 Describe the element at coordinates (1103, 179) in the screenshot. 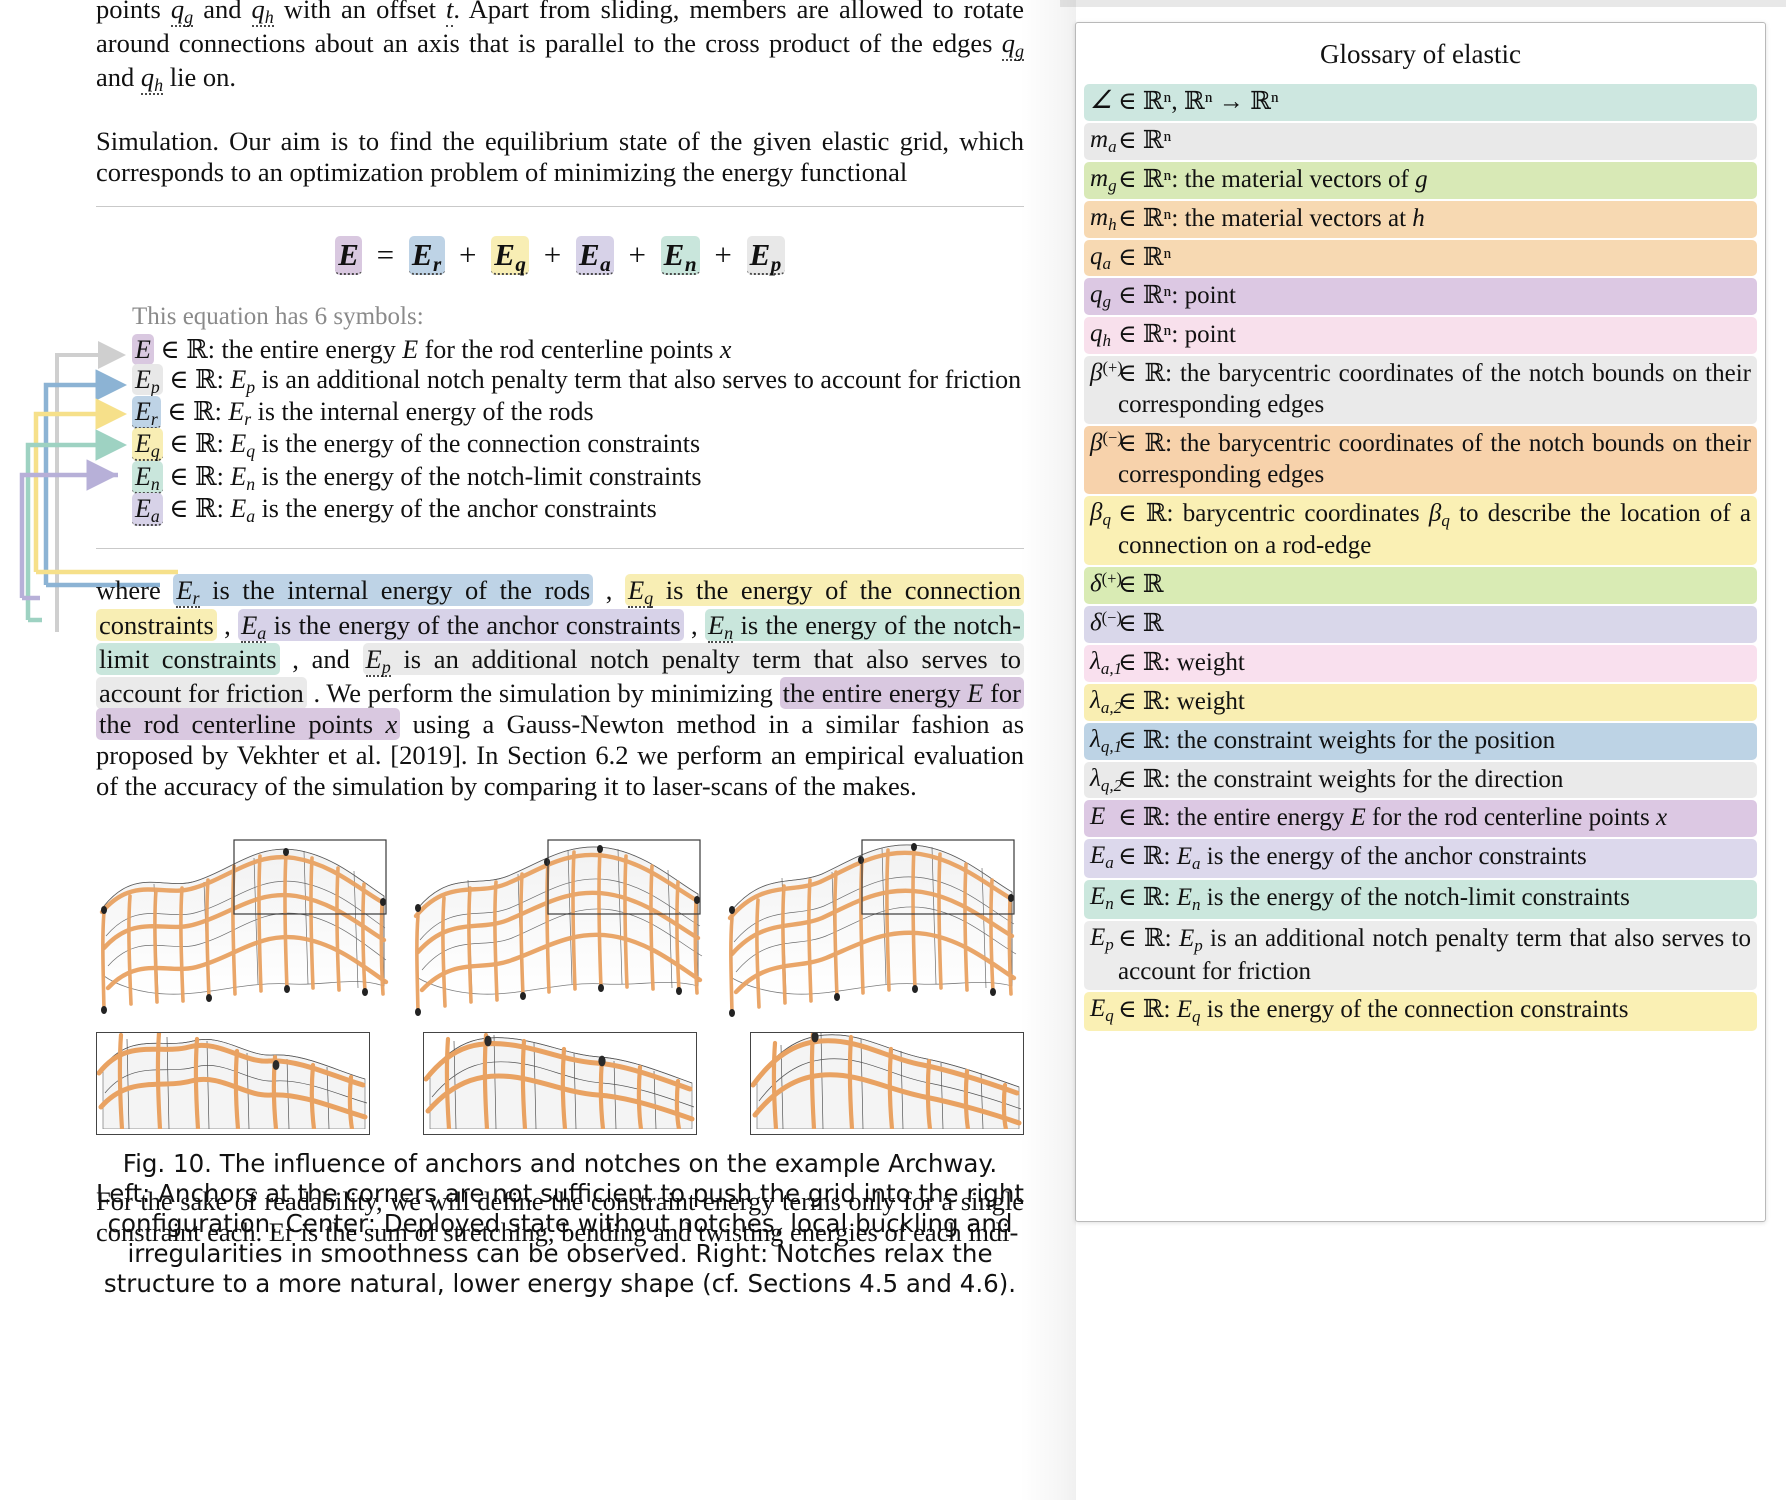

I see `glossary-entry-symbol: mg` at that location.